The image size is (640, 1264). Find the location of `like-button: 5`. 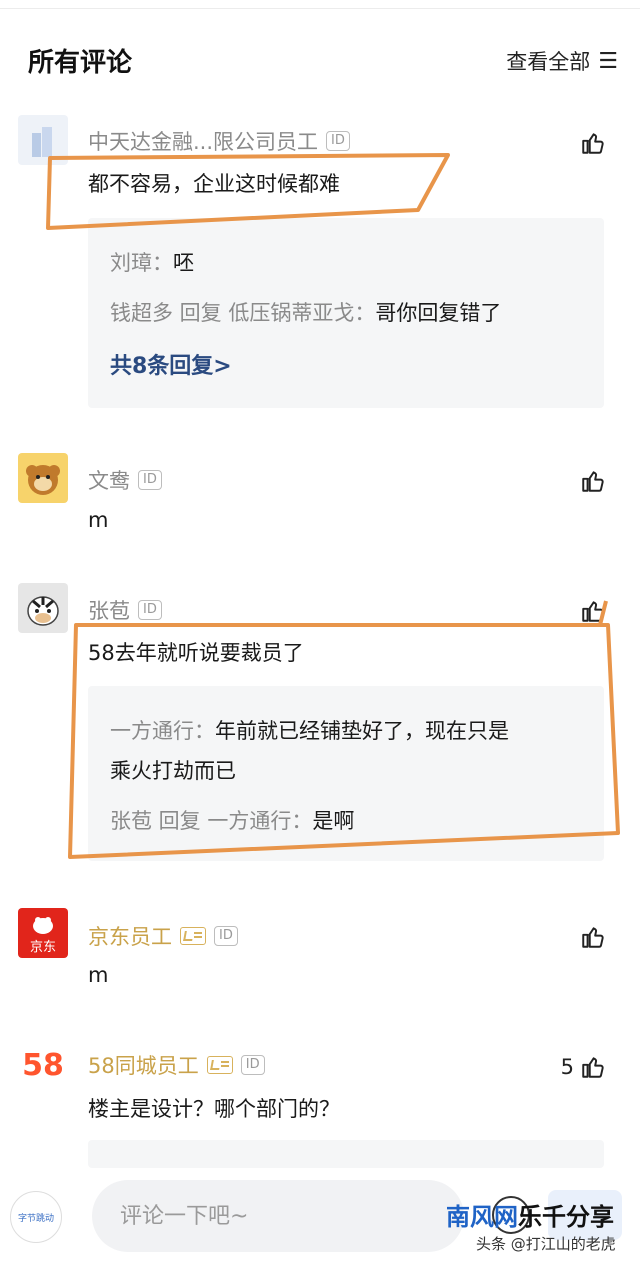

like-button: 5 is located at coordinates (583, 1067).